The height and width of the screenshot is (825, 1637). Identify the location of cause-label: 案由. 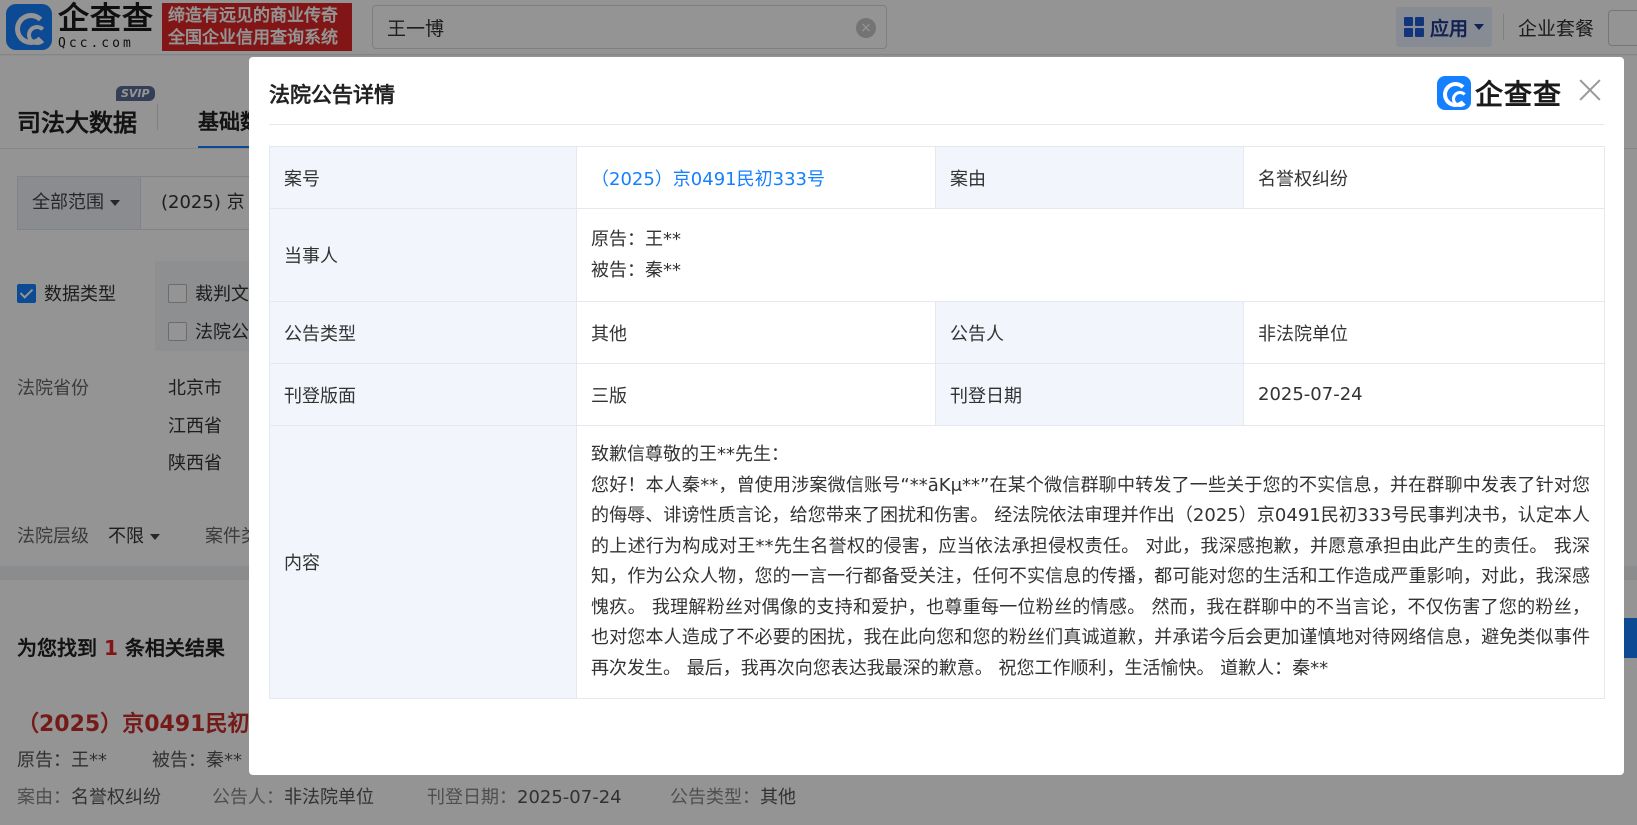
(1089, 177).